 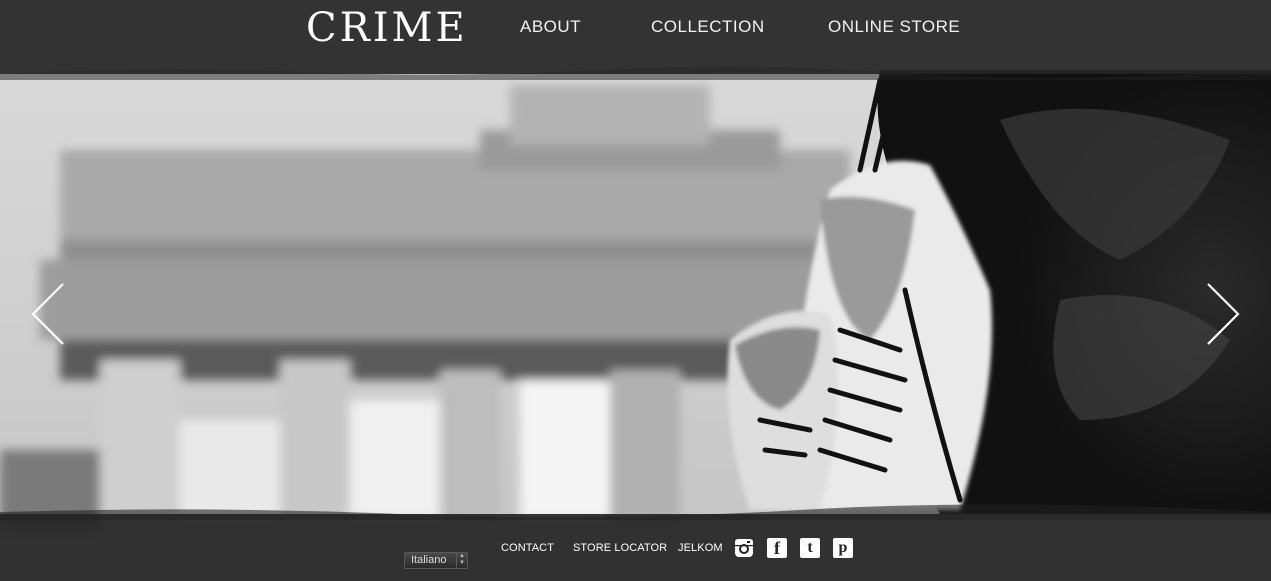 I want to click on language-select-value: Italiano, so click(x=429, y=560).